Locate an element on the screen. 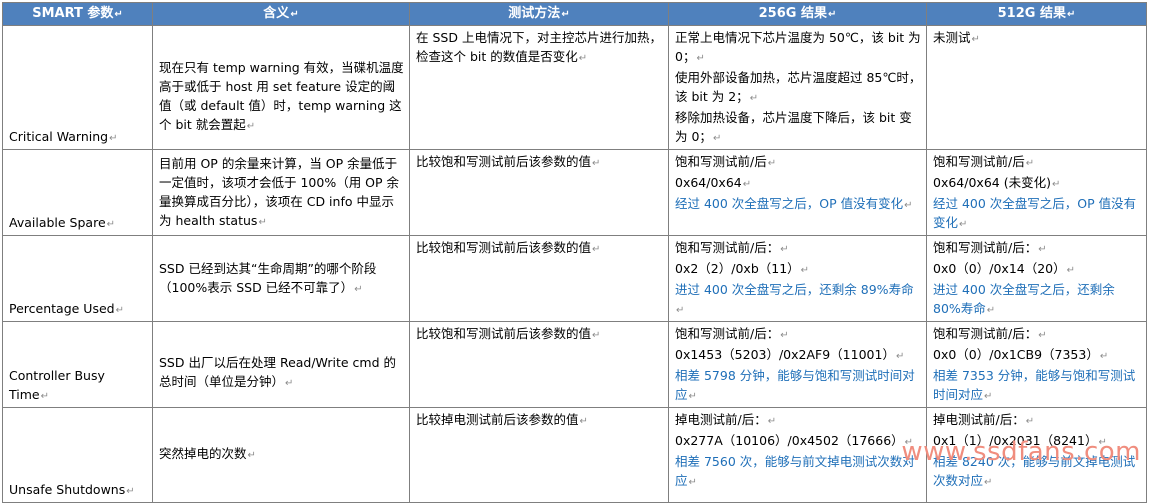 The height and width of the screenshot is (503, 1149). meaning-cell: SSD 已经到达其“生命周期”的哪个阶段（100%表示 SSD 已经不可靠了）↵ is located at coordinates (281, 278).